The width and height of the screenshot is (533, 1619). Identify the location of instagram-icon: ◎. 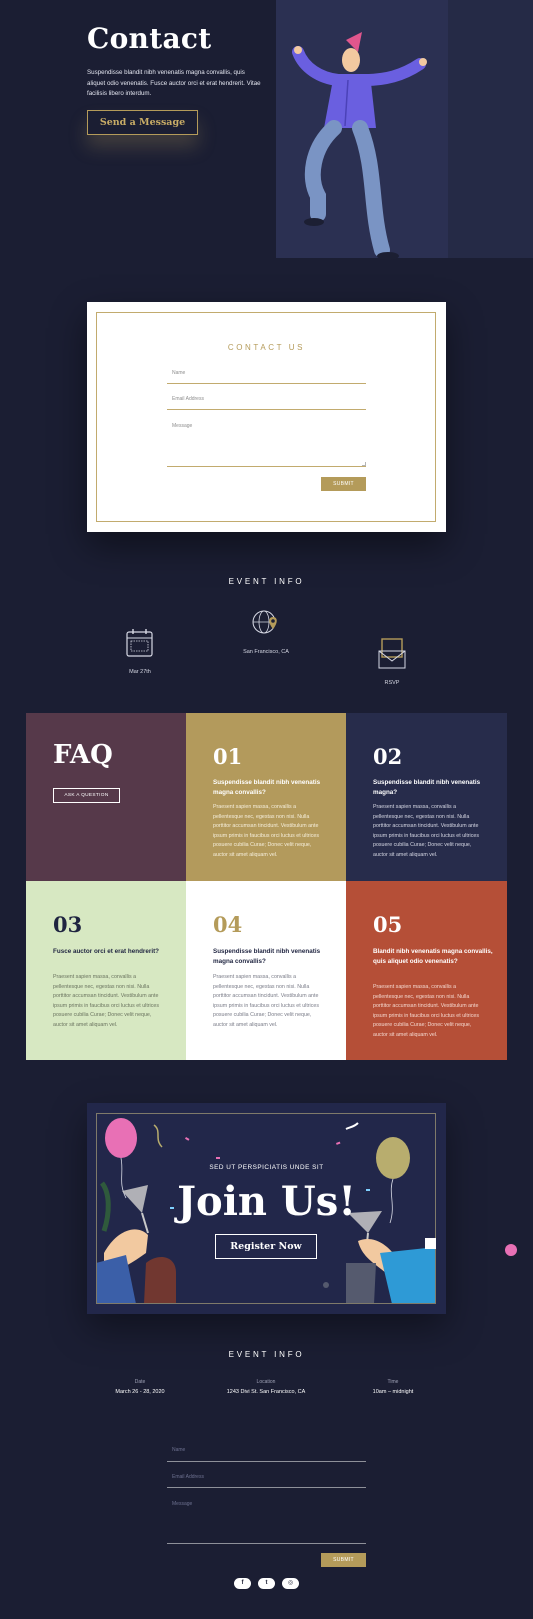
(290, 1583).